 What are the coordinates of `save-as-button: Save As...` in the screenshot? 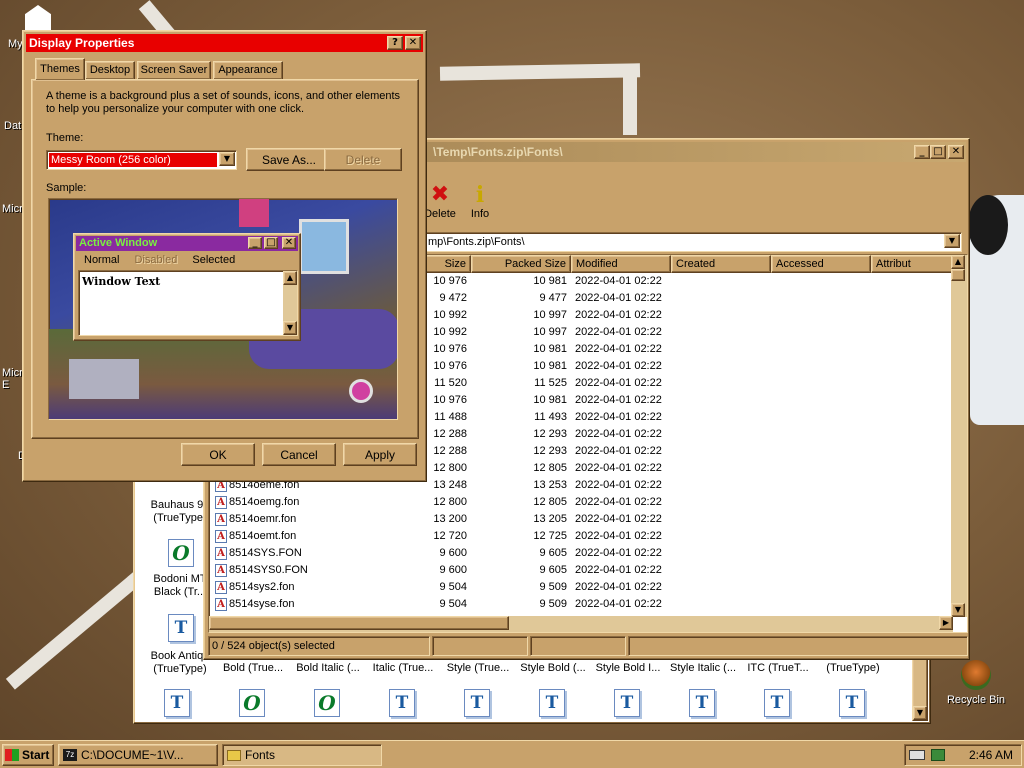 It's located at (289, 159).